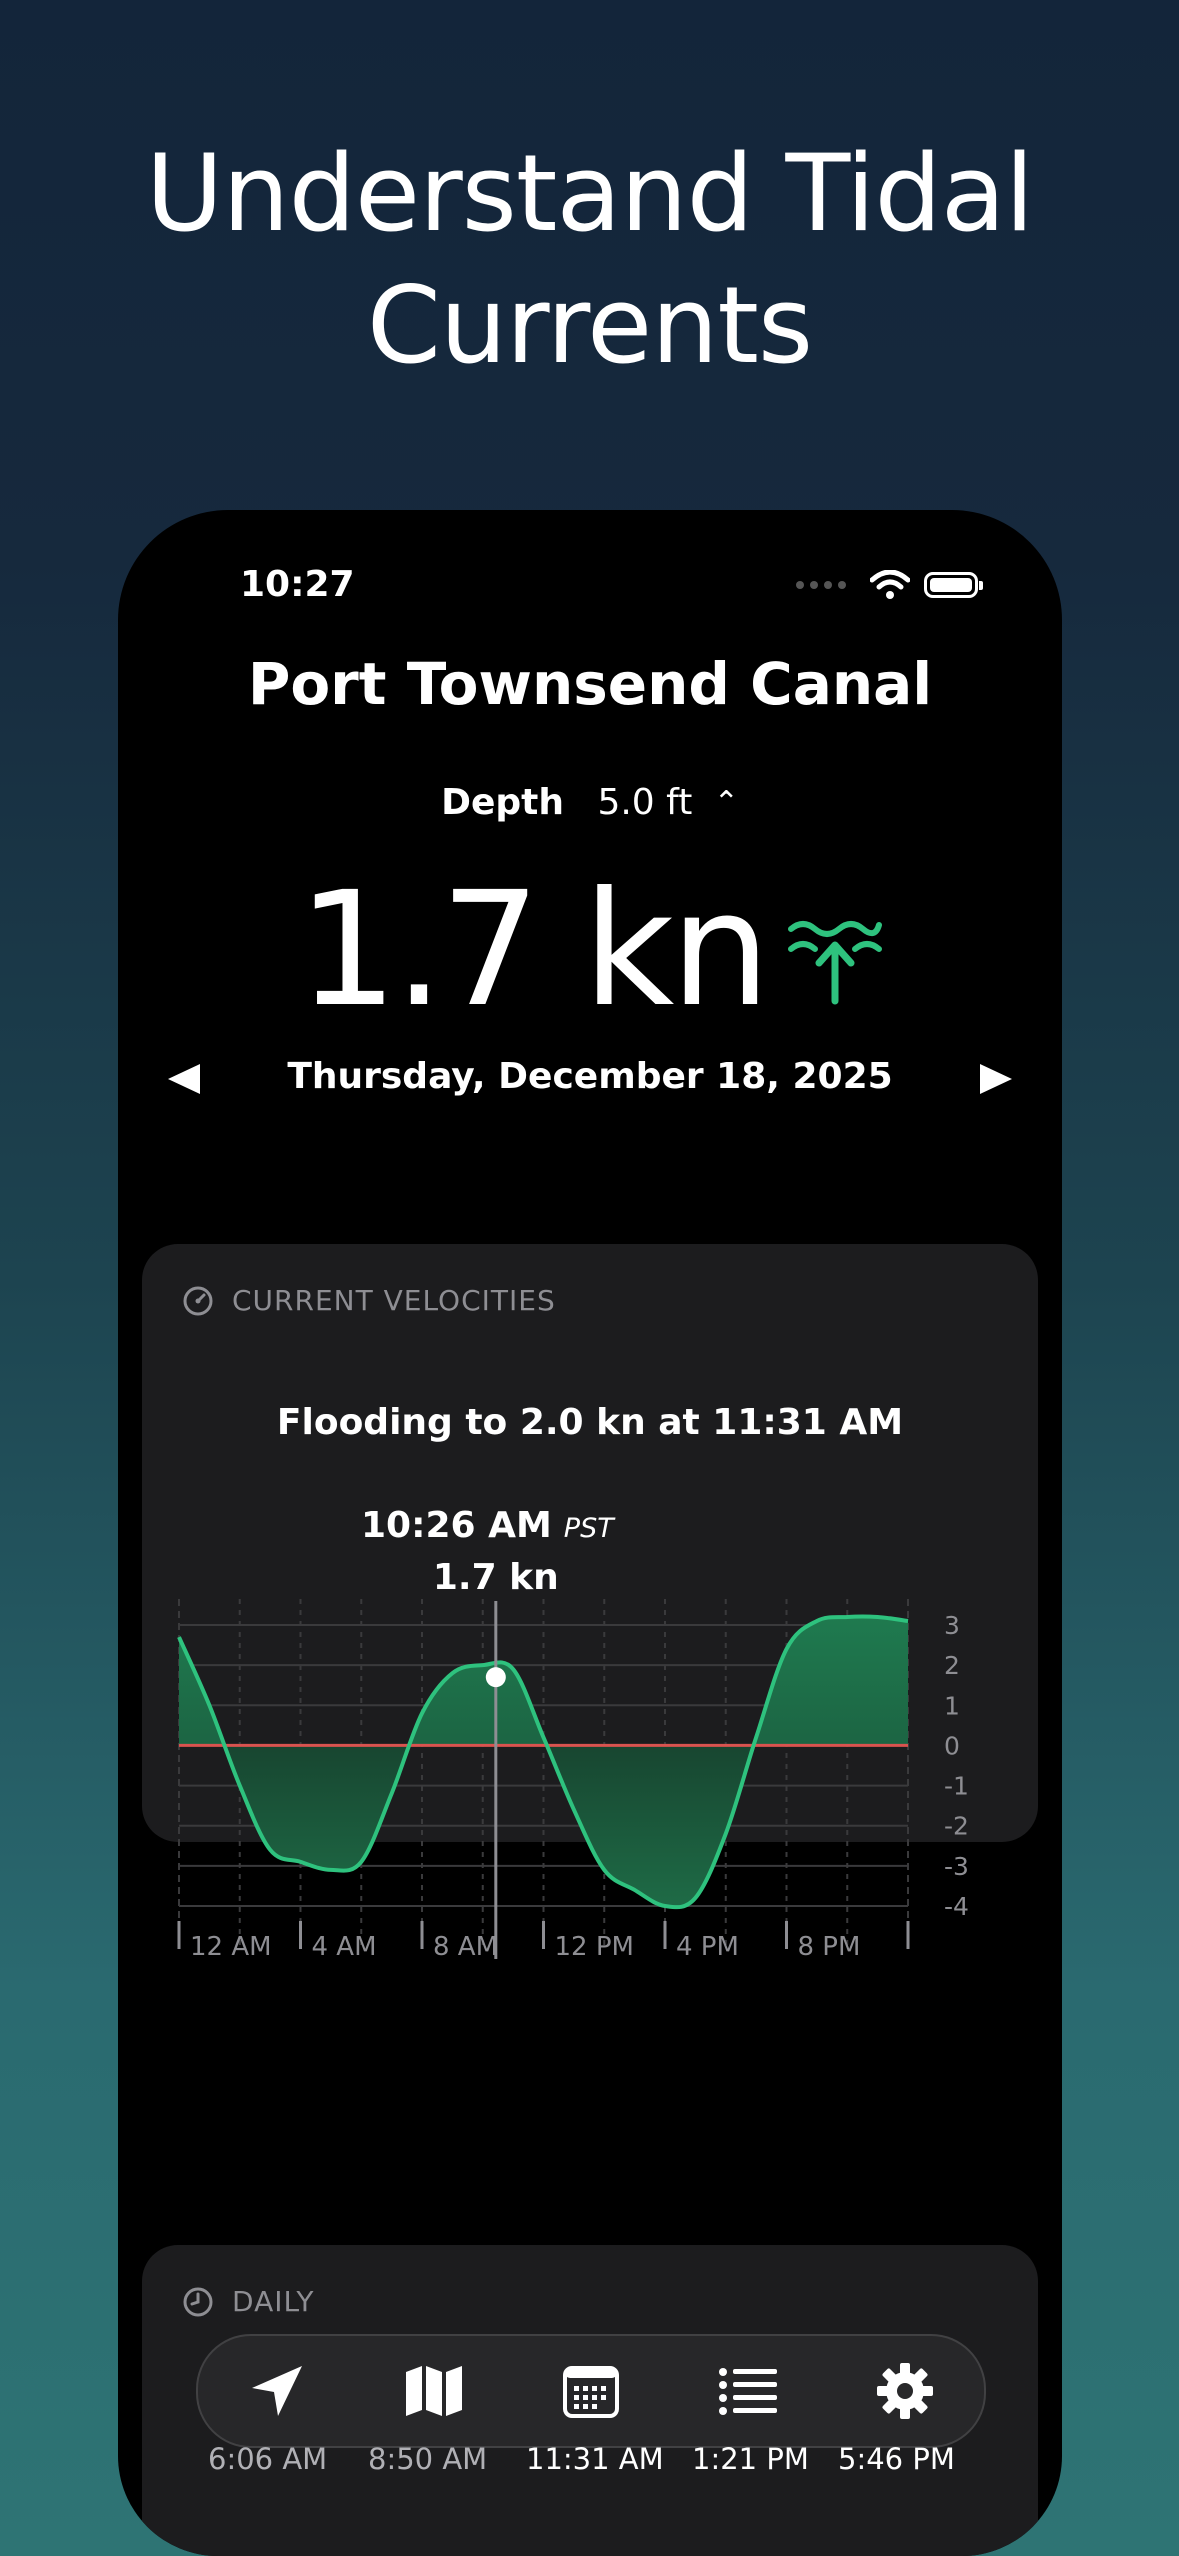  What do you see at coordinates (821, 585) in the screenshot?
I see `cellular-icon` at bounding box center [821, 585].